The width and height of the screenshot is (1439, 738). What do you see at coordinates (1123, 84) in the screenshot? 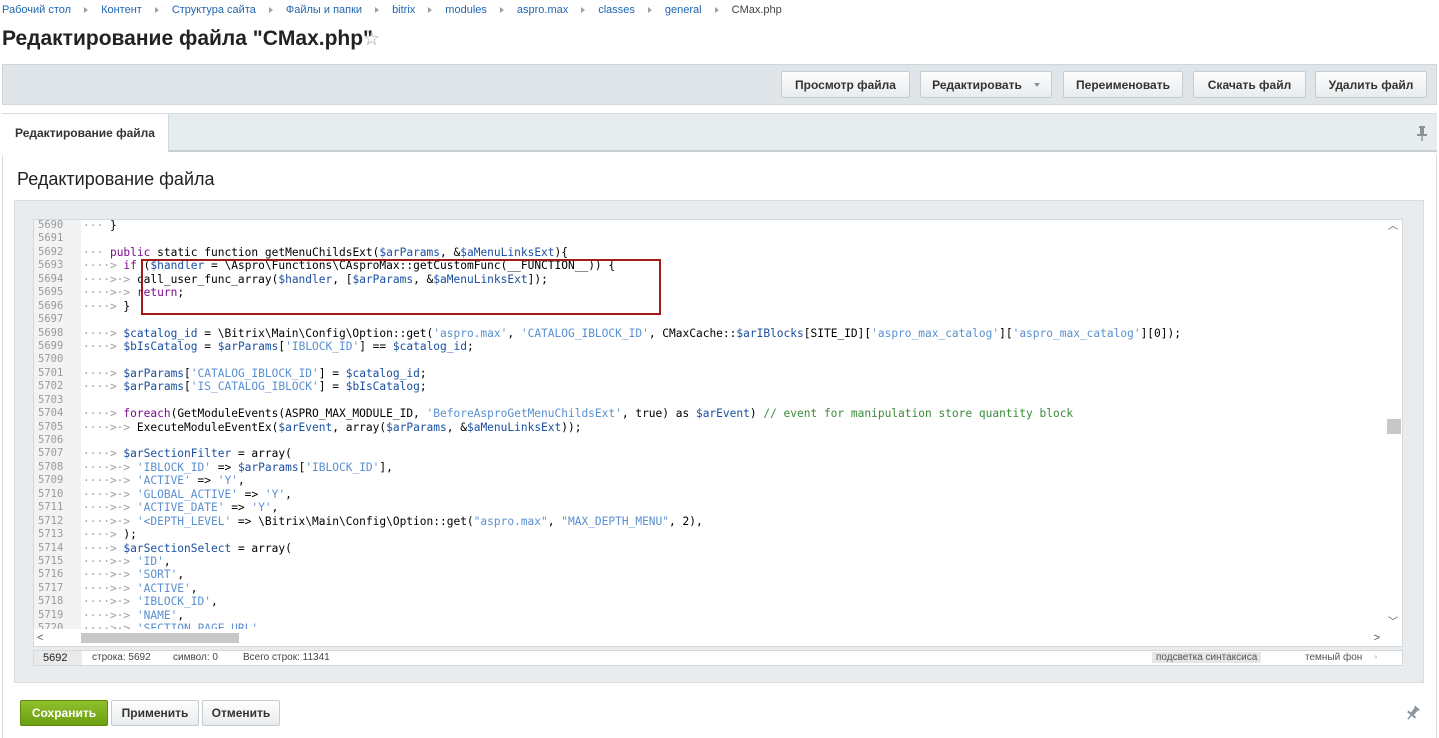
I see `rename-button: Переименовать` at bounding box center [1123, 84].